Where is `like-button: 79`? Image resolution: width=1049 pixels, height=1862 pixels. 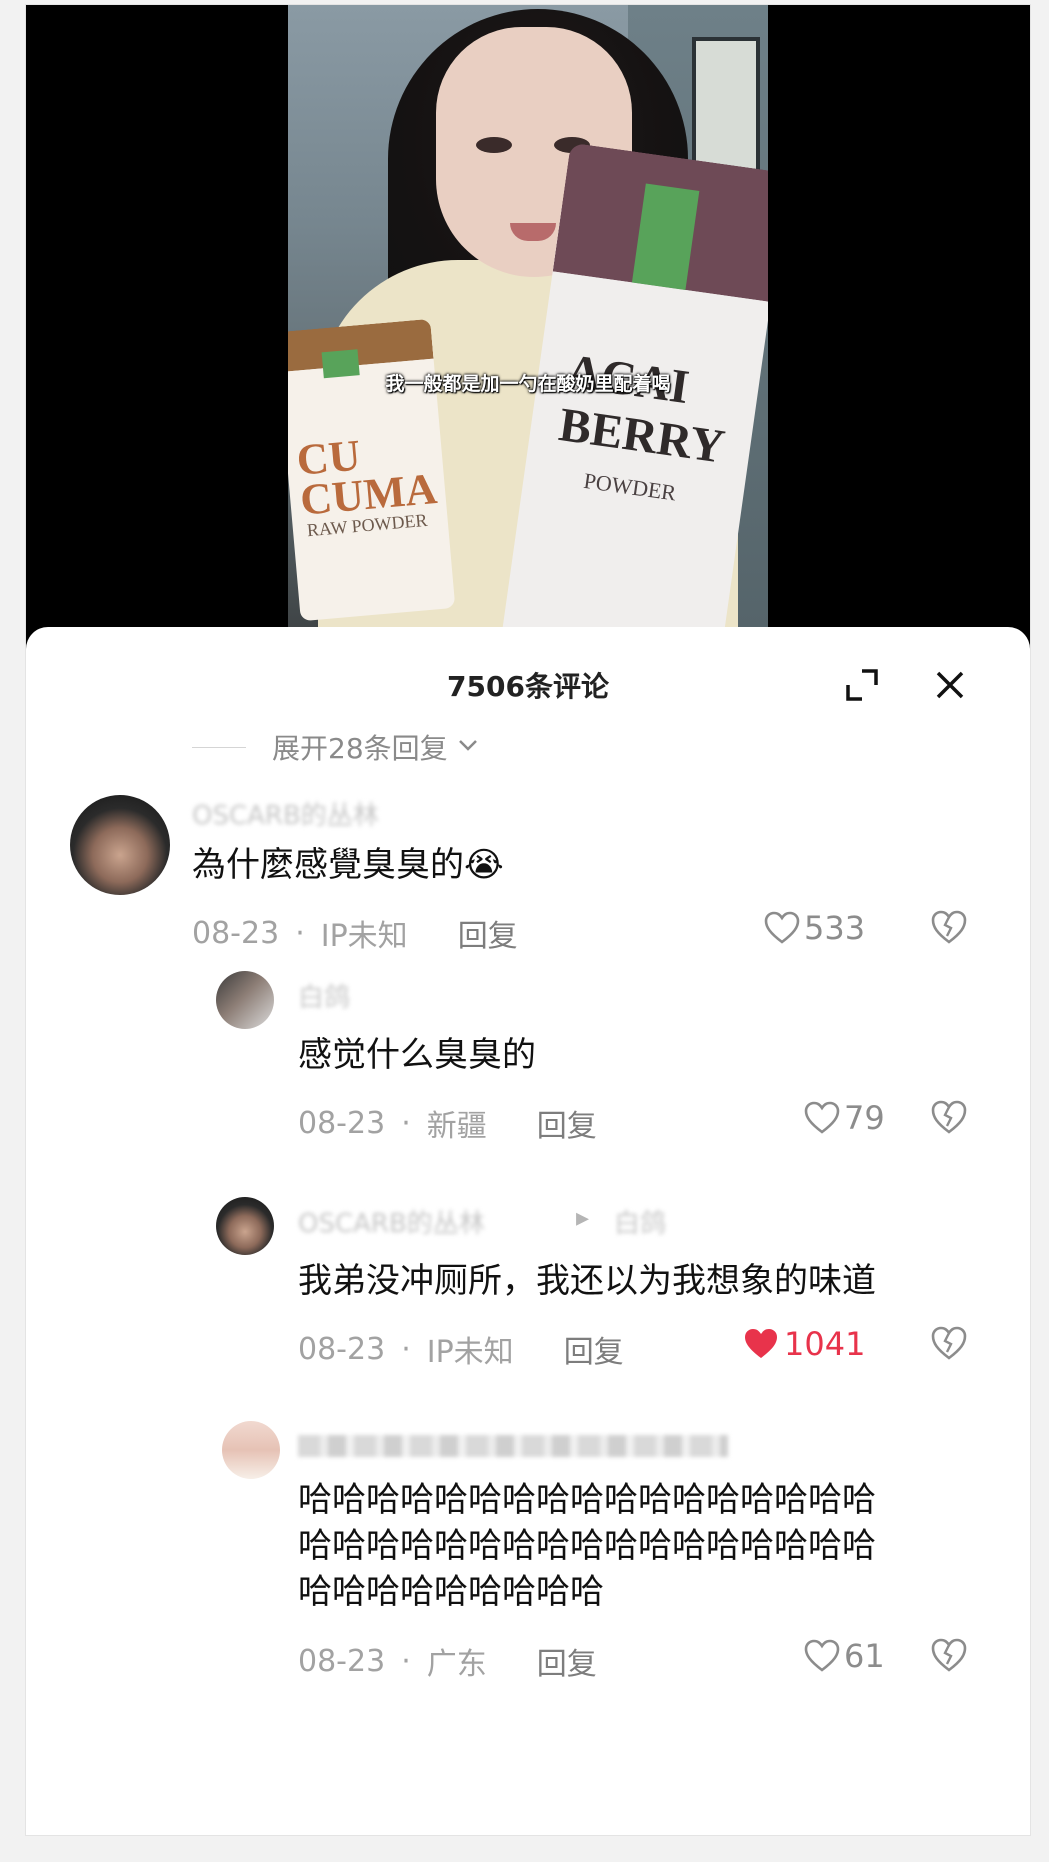
like-button: 79 is located at coordinates (844, 1118).